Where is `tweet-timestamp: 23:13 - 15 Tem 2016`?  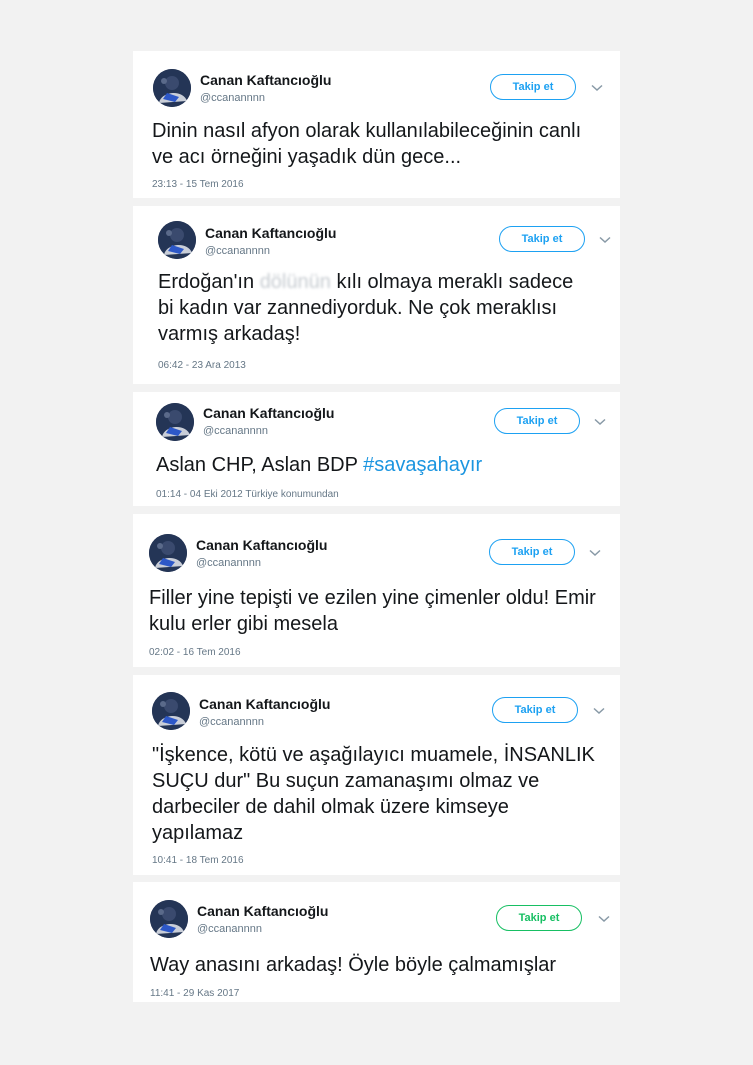 tweet-timestamp: 23:13 - 15 Tem 2016 is located at coordinates (198, 184).